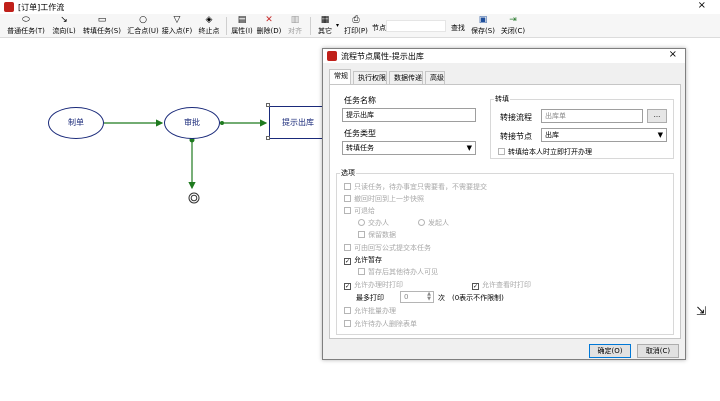 The image size is (720, 401). Describe the element at coordinates (64, 26) in the screenshot. I see `flow-button: ↘ 流向(L)` at that location.